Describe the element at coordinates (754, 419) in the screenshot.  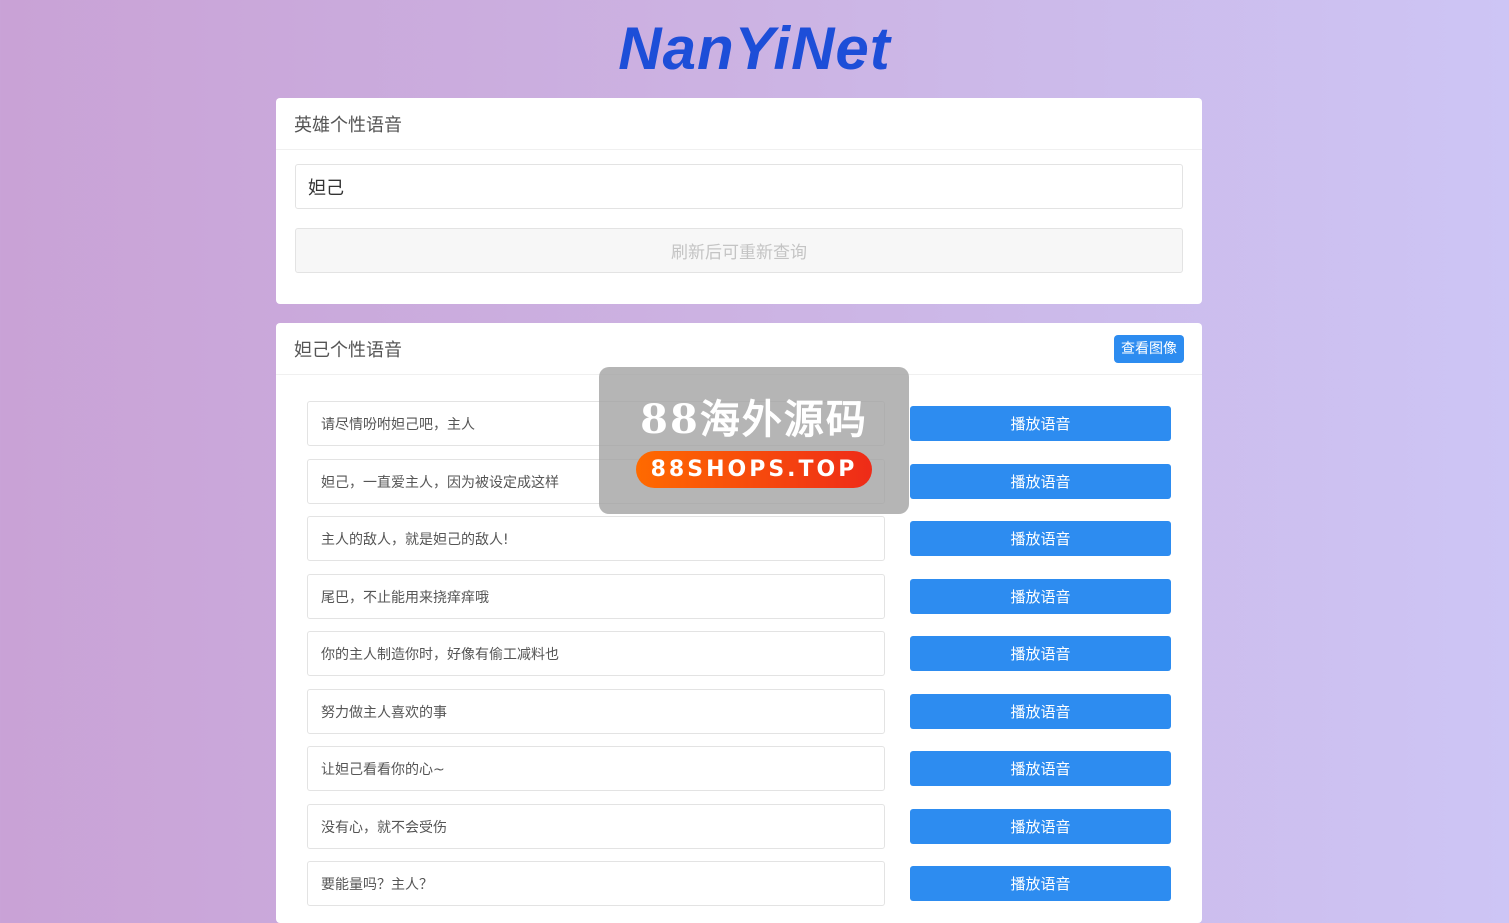
I see `watermark-title: 88海外源码` at that location.